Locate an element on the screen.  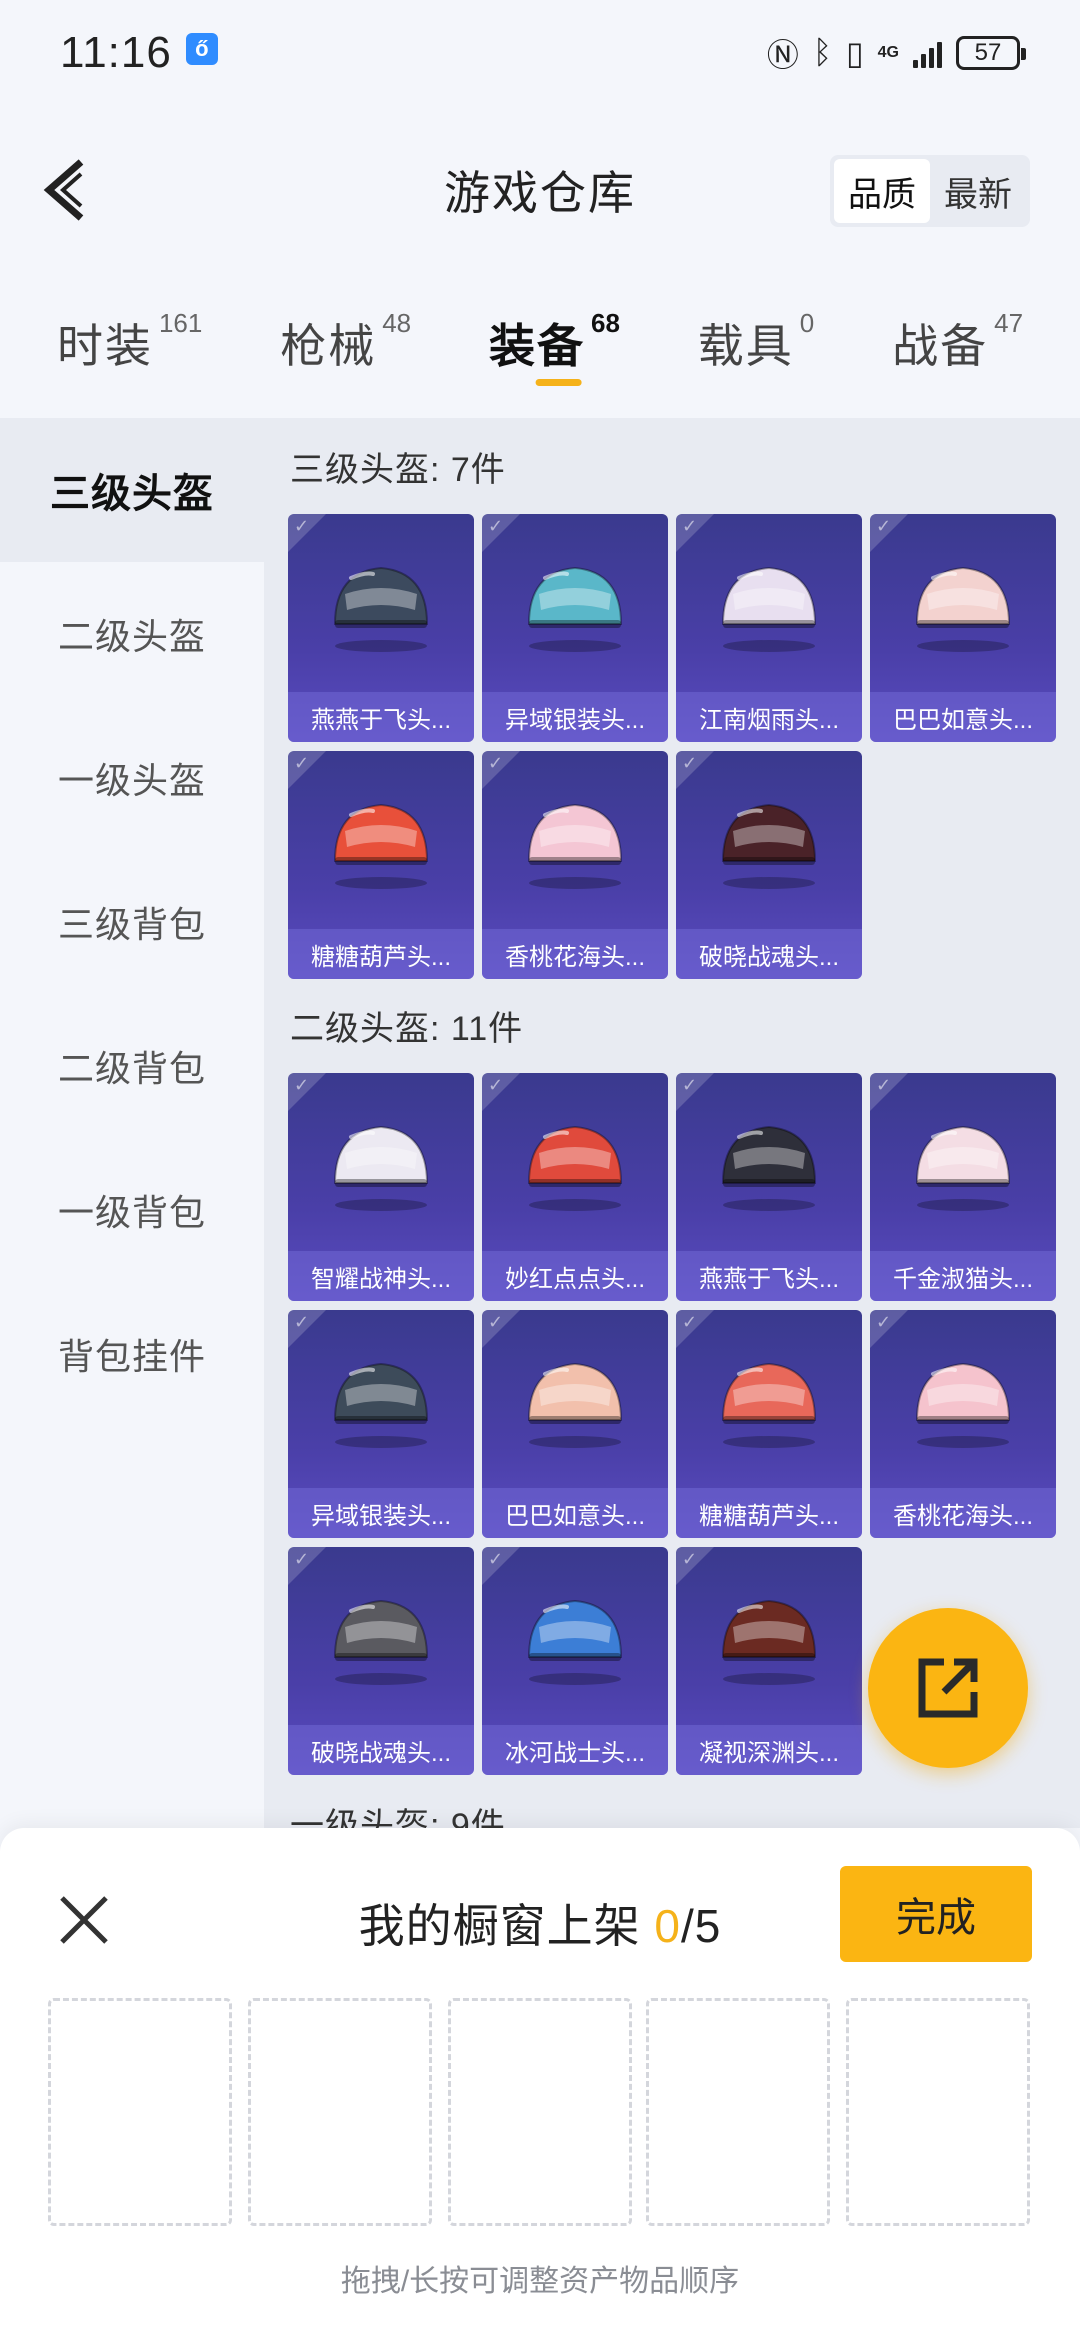
tab-vehicles: 载具 0 is located at coordinates (756, 345).